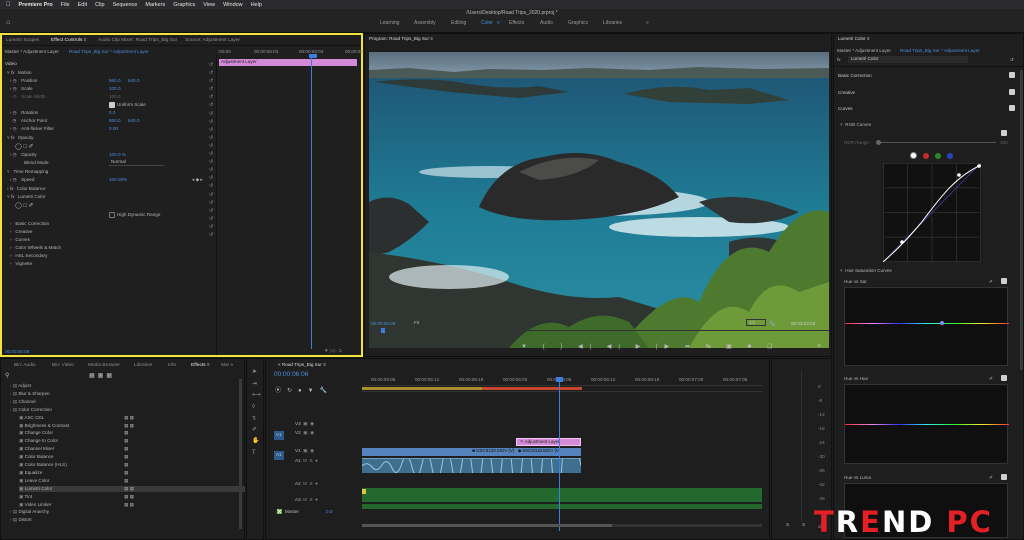 The width and height of the screenshot is (1024, 540). Describe the element at coordinates (29, 223) in the screenshot. I see `ec-basic-correction: › Basic Correction` at that location.